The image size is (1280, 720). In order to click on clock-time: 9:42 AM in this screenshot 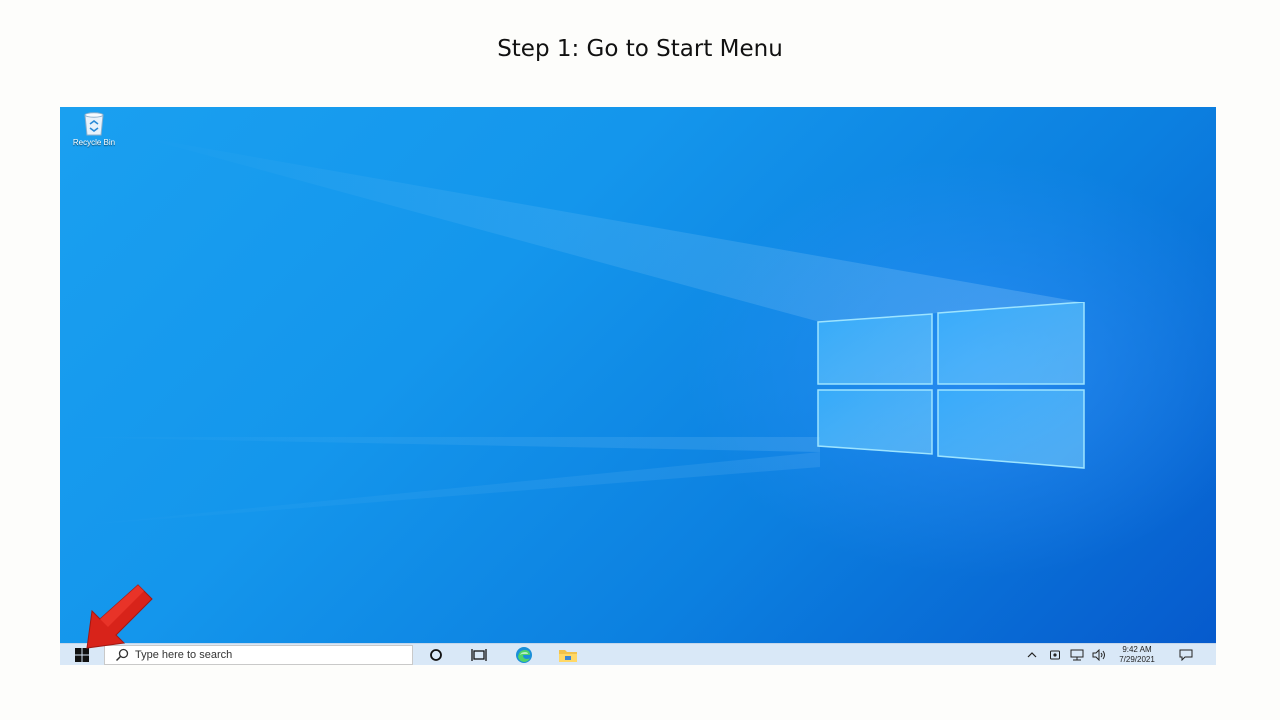, I will do `click(1137, 649)`.